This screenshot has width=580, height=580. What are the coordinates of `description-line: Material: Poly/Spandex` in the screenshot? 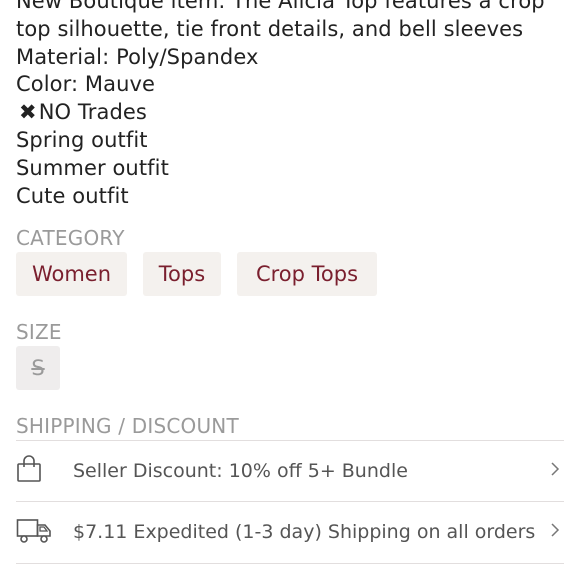 It's located at (137, 56).